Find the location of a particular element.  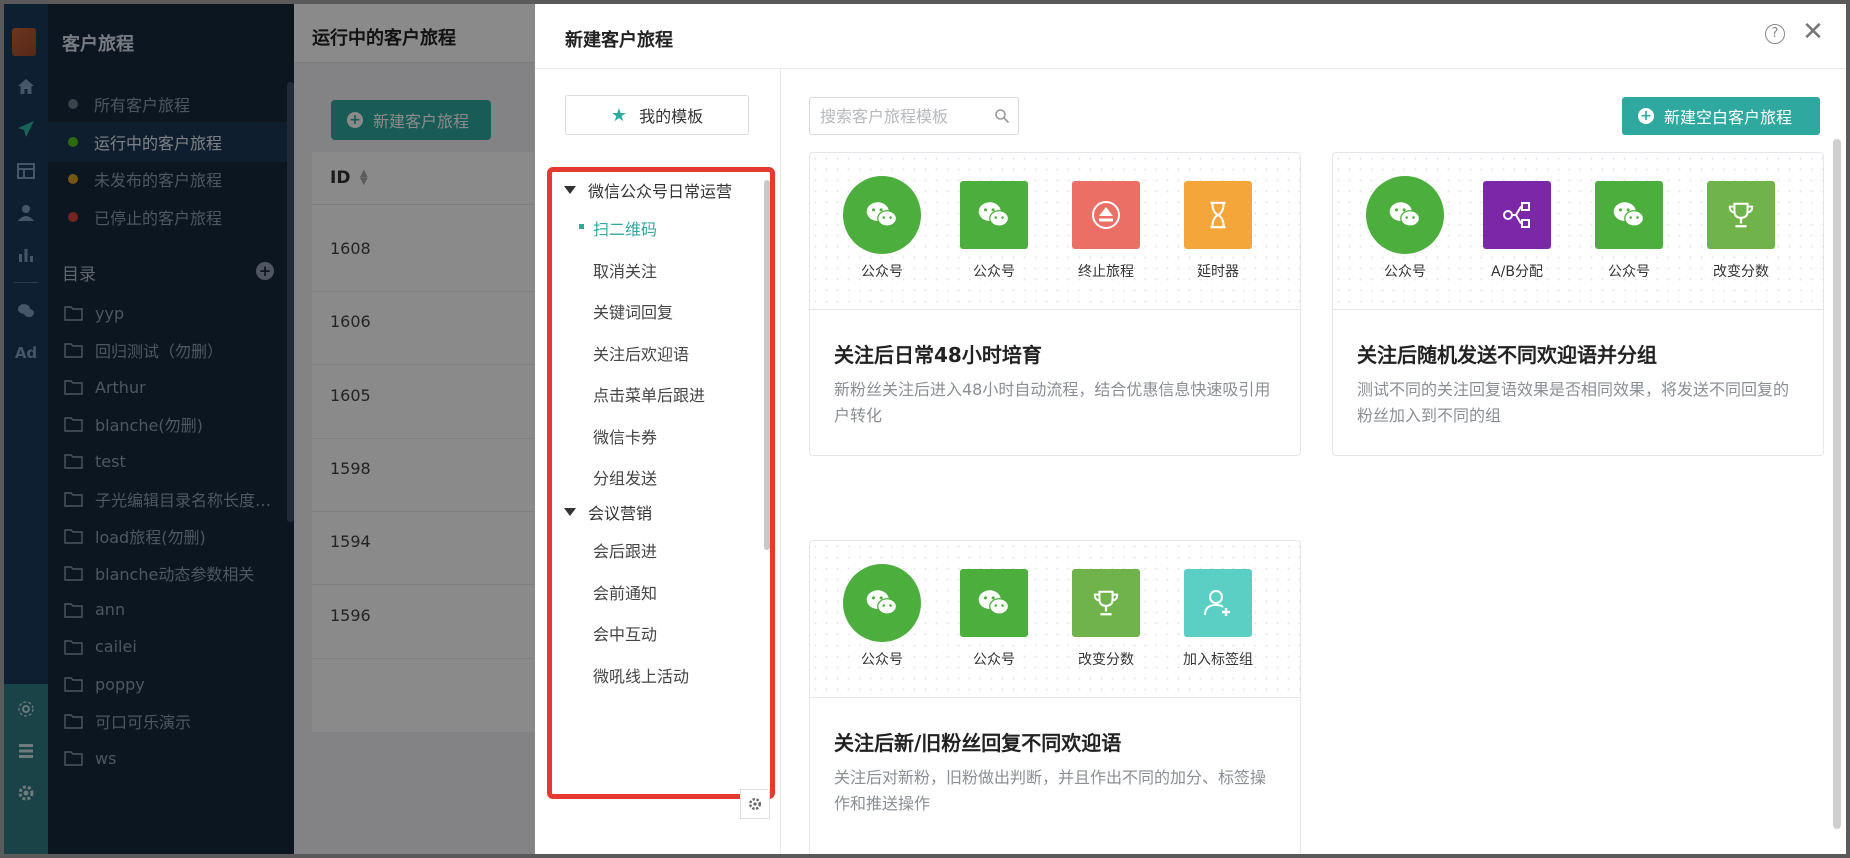

gallery-scrollbar is located at coordinates (1837, 484).